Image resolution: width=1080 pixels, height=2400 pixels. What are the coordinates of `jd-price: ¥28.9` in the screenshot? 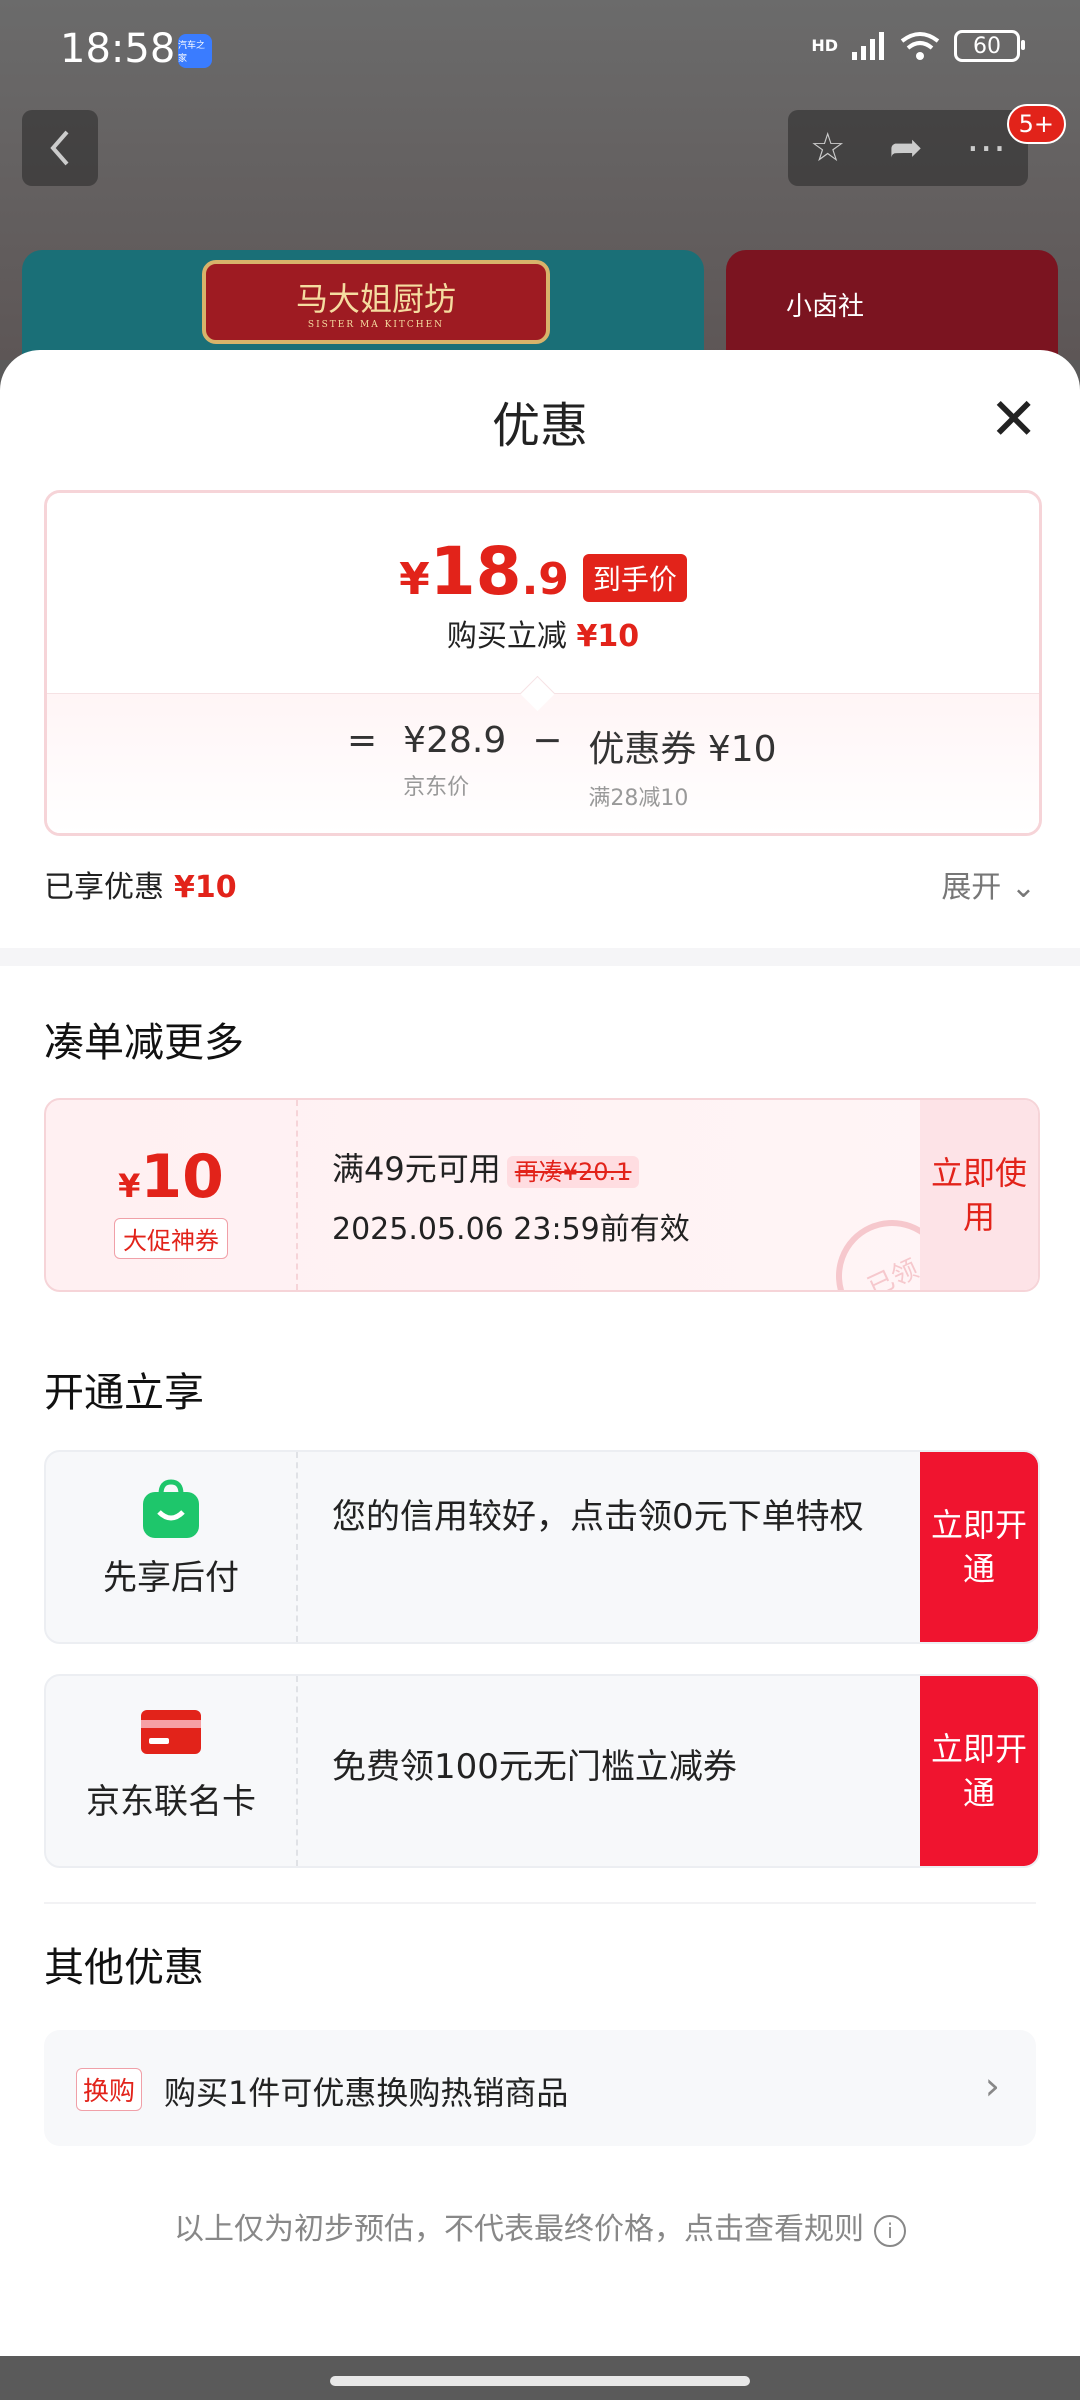 It's located at (455, 740).